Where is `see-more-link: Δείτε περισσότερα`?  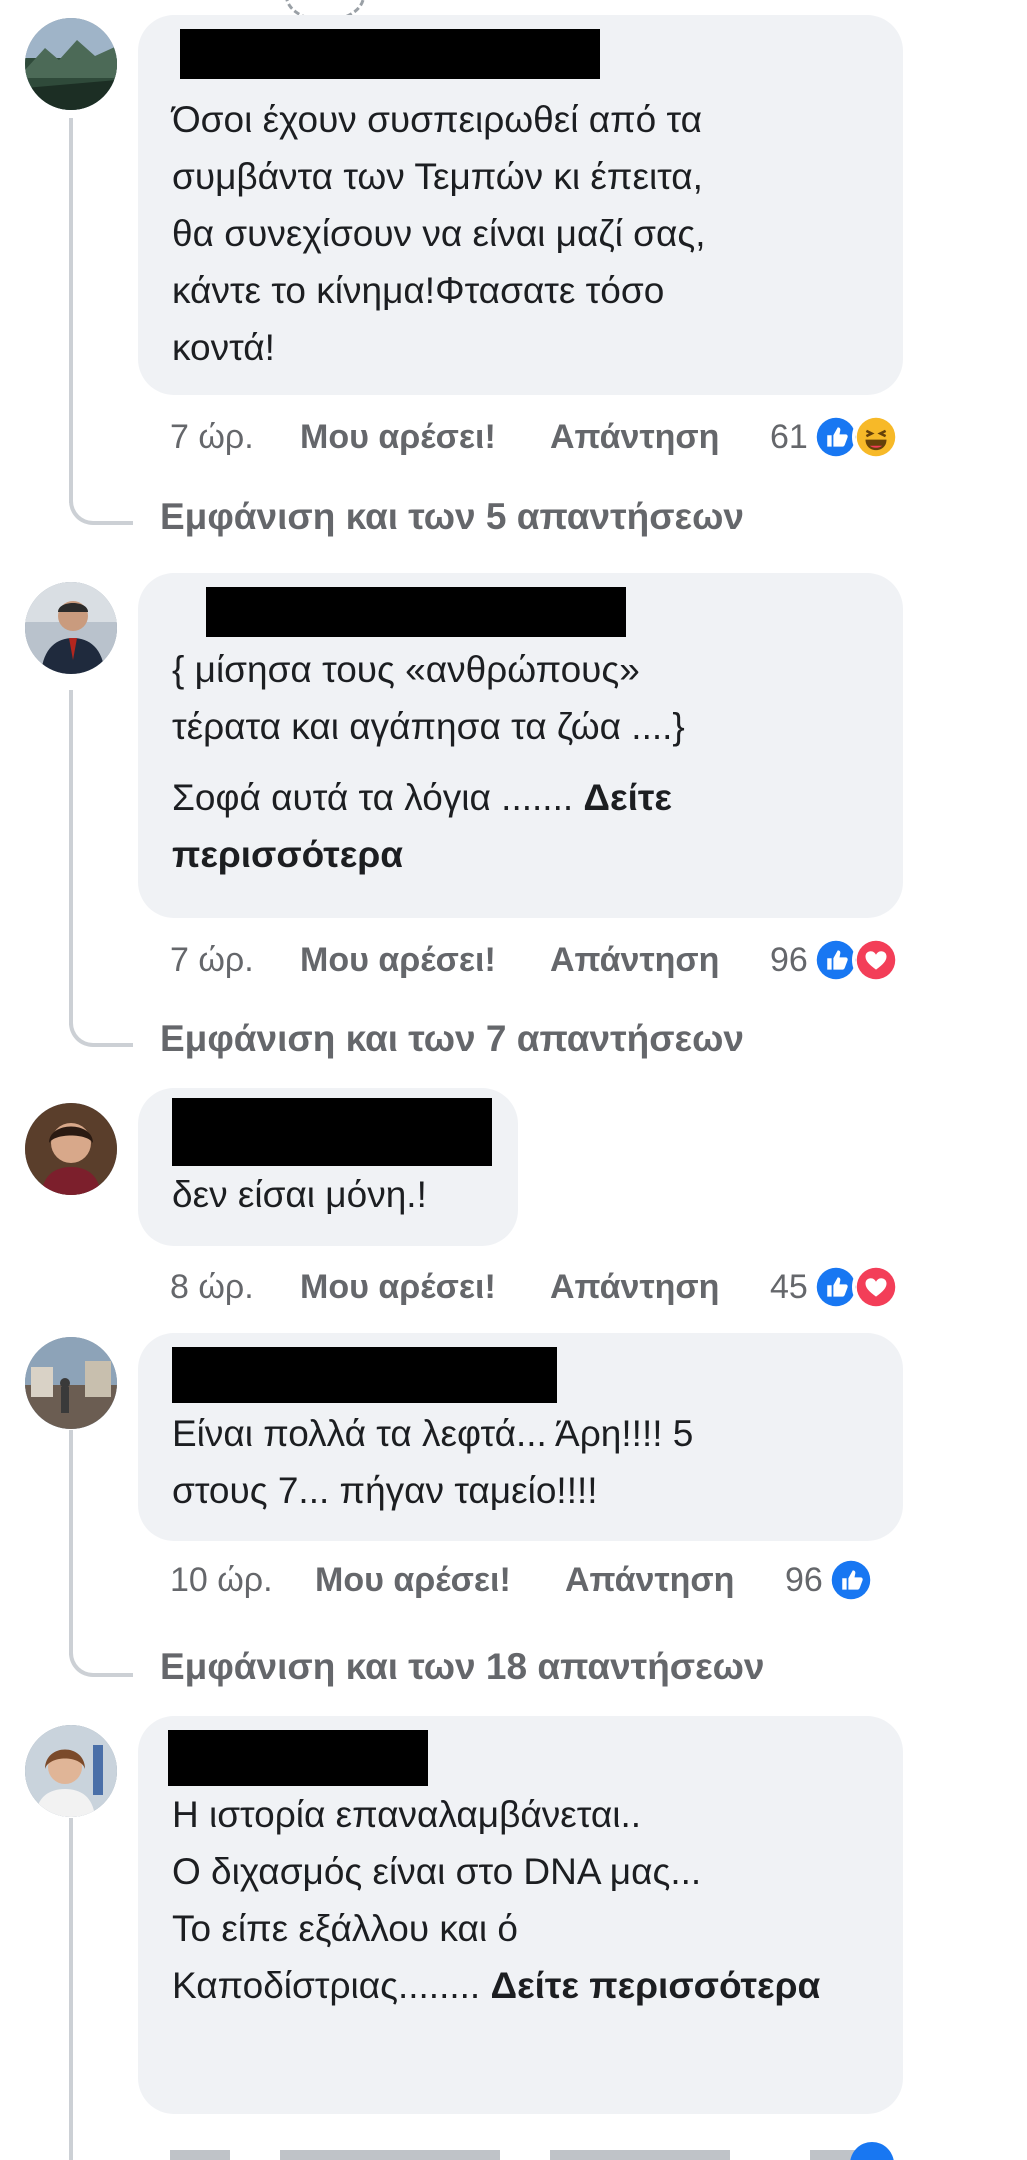 see-more-link: Δείτε περισσότερα is located at coordinates (655, 1985).